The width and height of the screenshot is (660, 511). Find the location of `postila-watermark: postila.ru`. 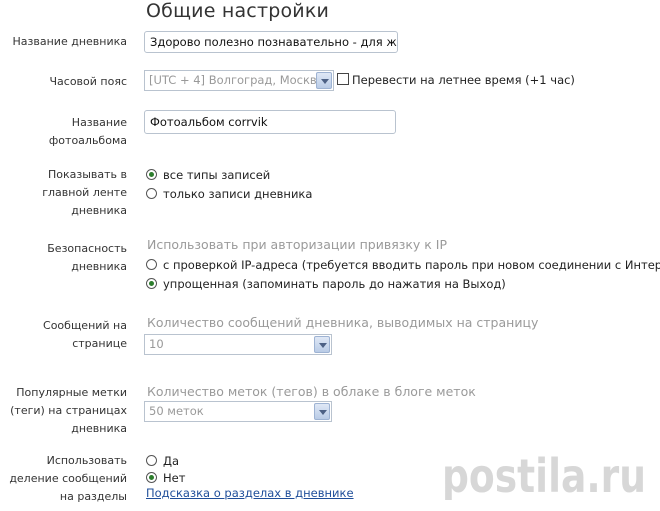

postila-watermark: postila.ru is located at coordinates (544, 476).